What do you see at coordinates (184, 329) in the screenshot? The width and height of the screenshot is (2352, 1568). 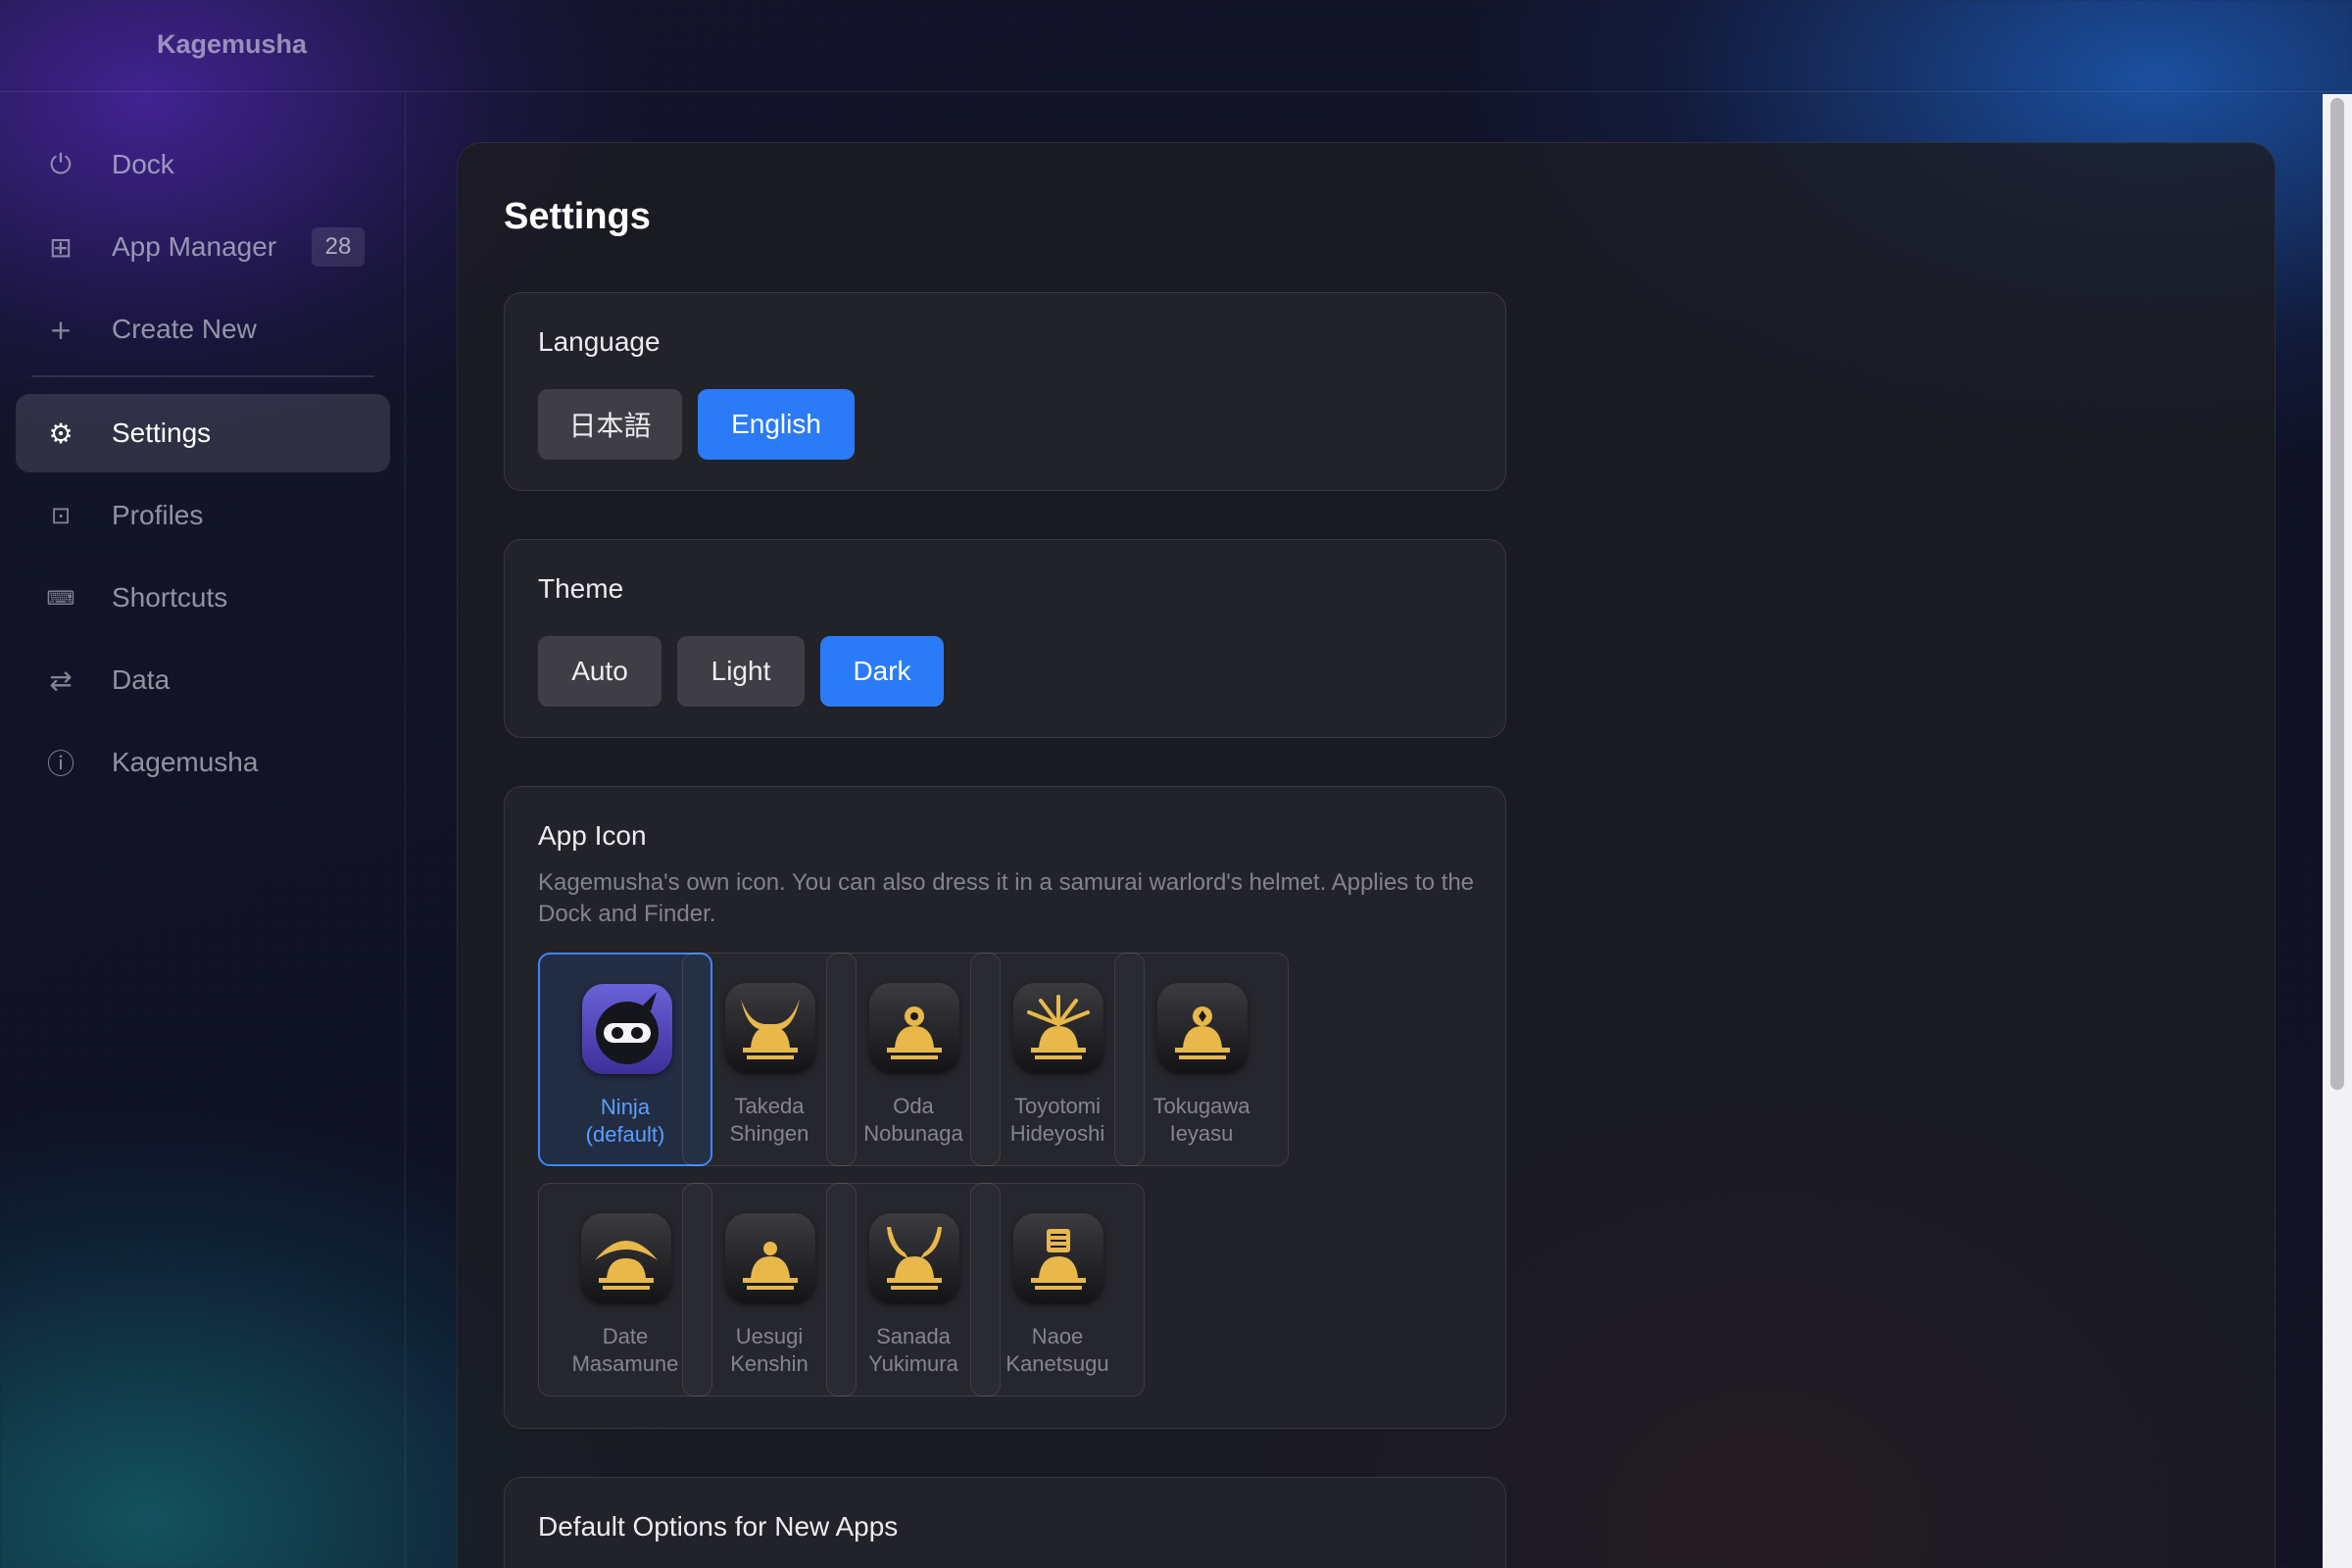 I see `sidebar-item-label: Create New` at bounding box center [184, 329].